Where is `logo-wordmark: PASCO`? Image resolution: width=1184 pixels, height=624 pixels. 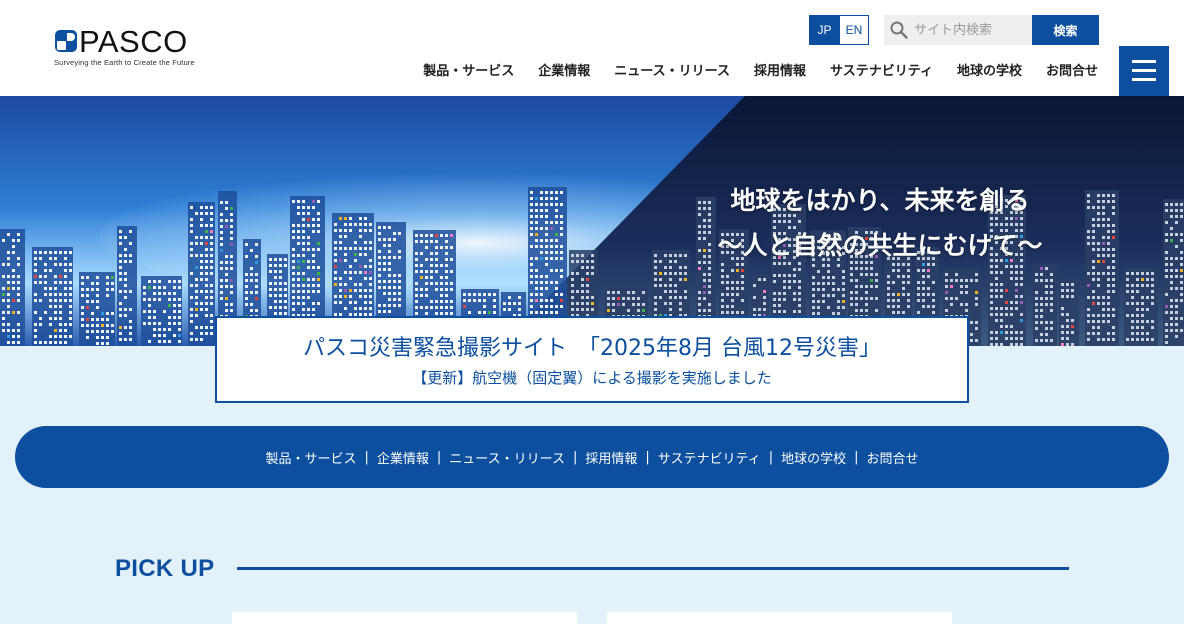
logo-wordmark: PASCO is located at coordinates (133, 41).